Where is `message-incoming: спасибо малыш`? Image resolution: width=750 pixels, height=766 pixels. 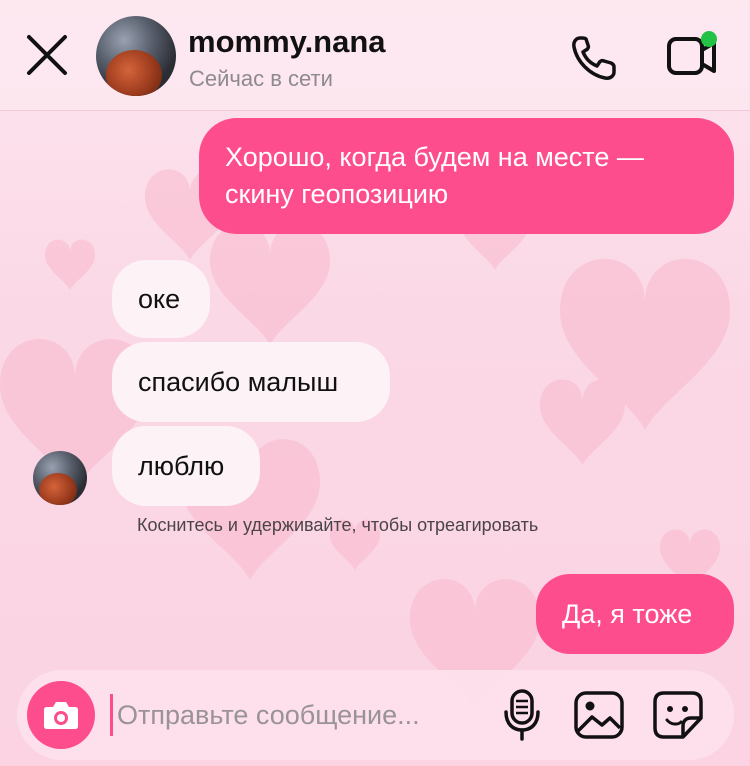
message-incoming: спасибо малыш is located at coordinates (251, 382).